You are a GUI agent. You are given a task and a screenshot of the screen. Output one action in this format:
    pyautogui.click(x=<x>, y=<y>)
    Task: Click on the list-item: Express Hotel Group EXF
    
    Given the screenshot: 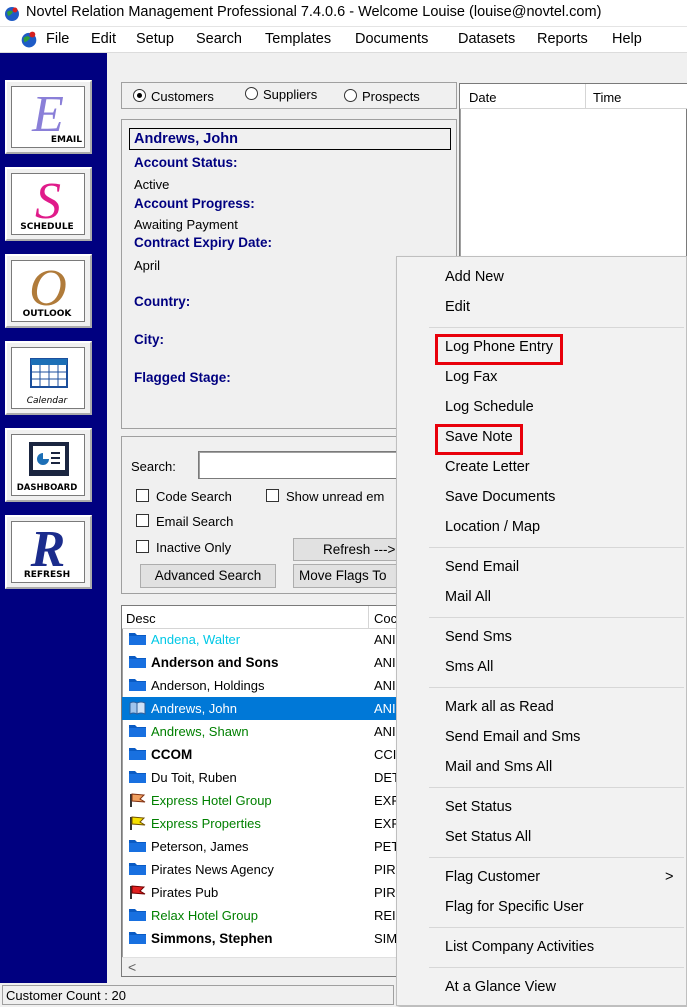 What is the action you would take?
    pyautogui.click(x=261, y=800)
    